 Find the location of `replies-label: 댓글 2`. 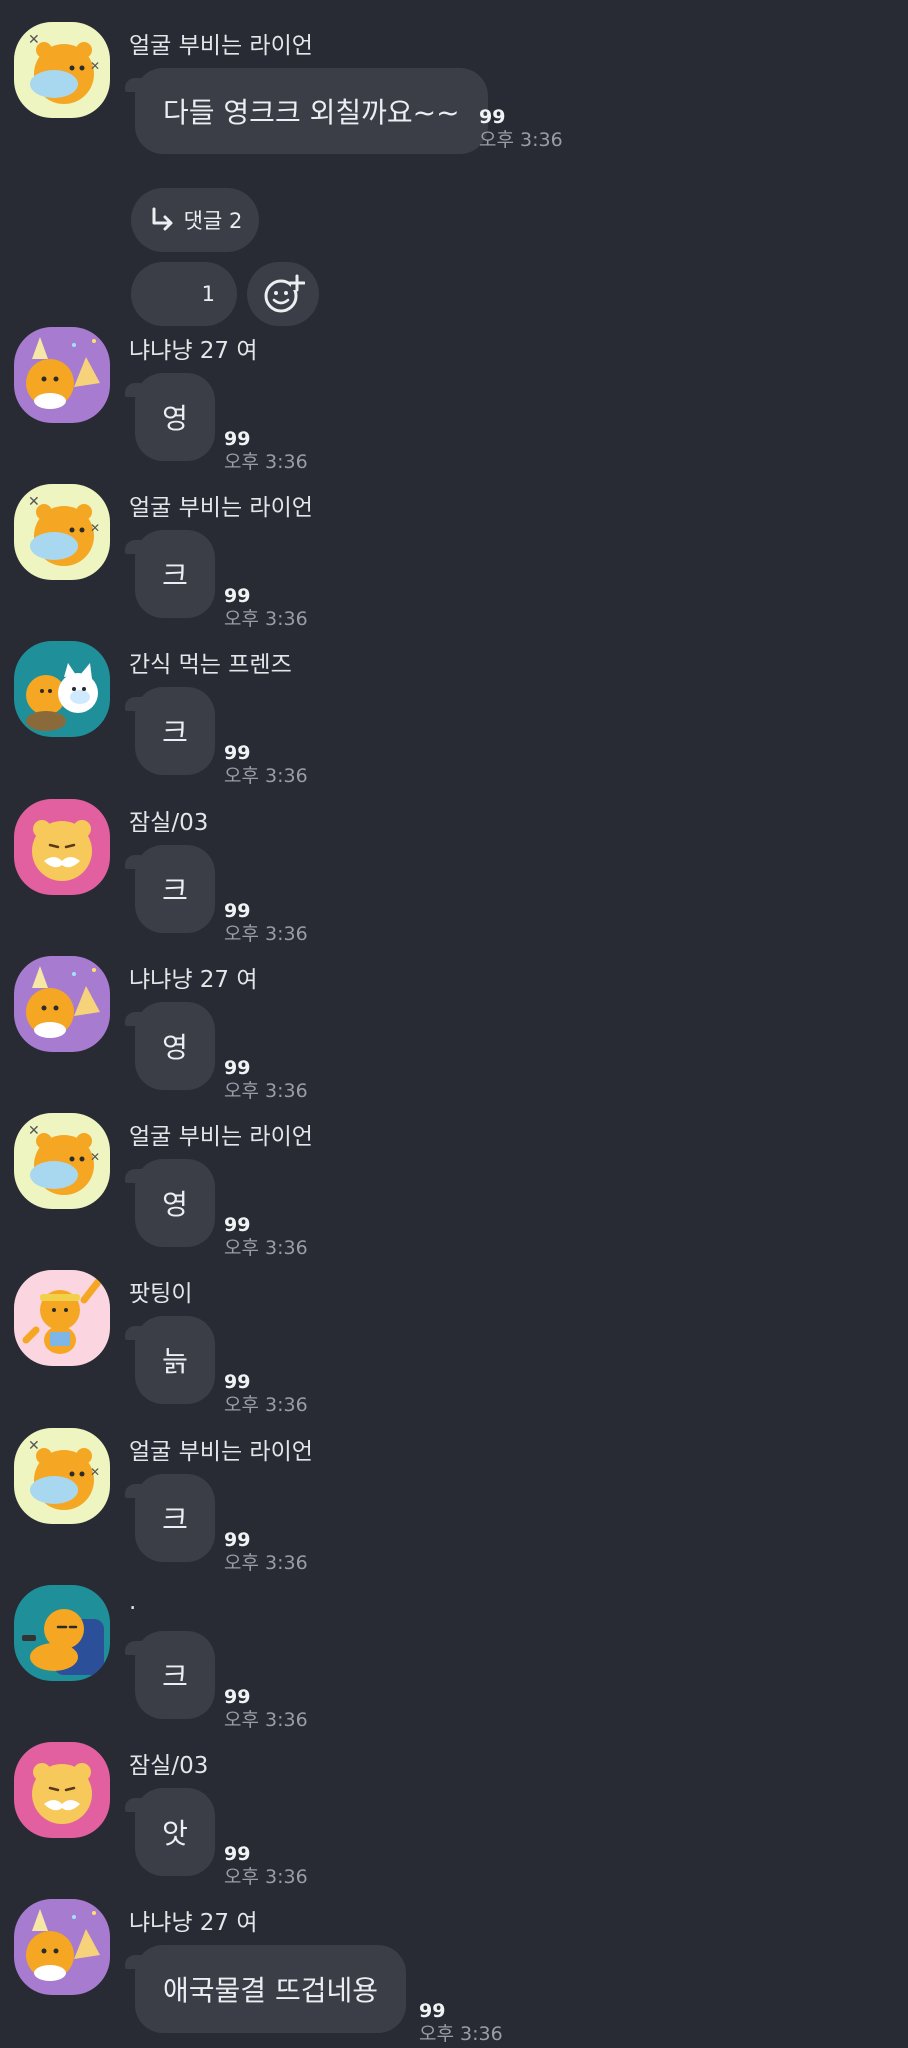

replies-label: 댓글 2 is located at coordinates (213, 221).